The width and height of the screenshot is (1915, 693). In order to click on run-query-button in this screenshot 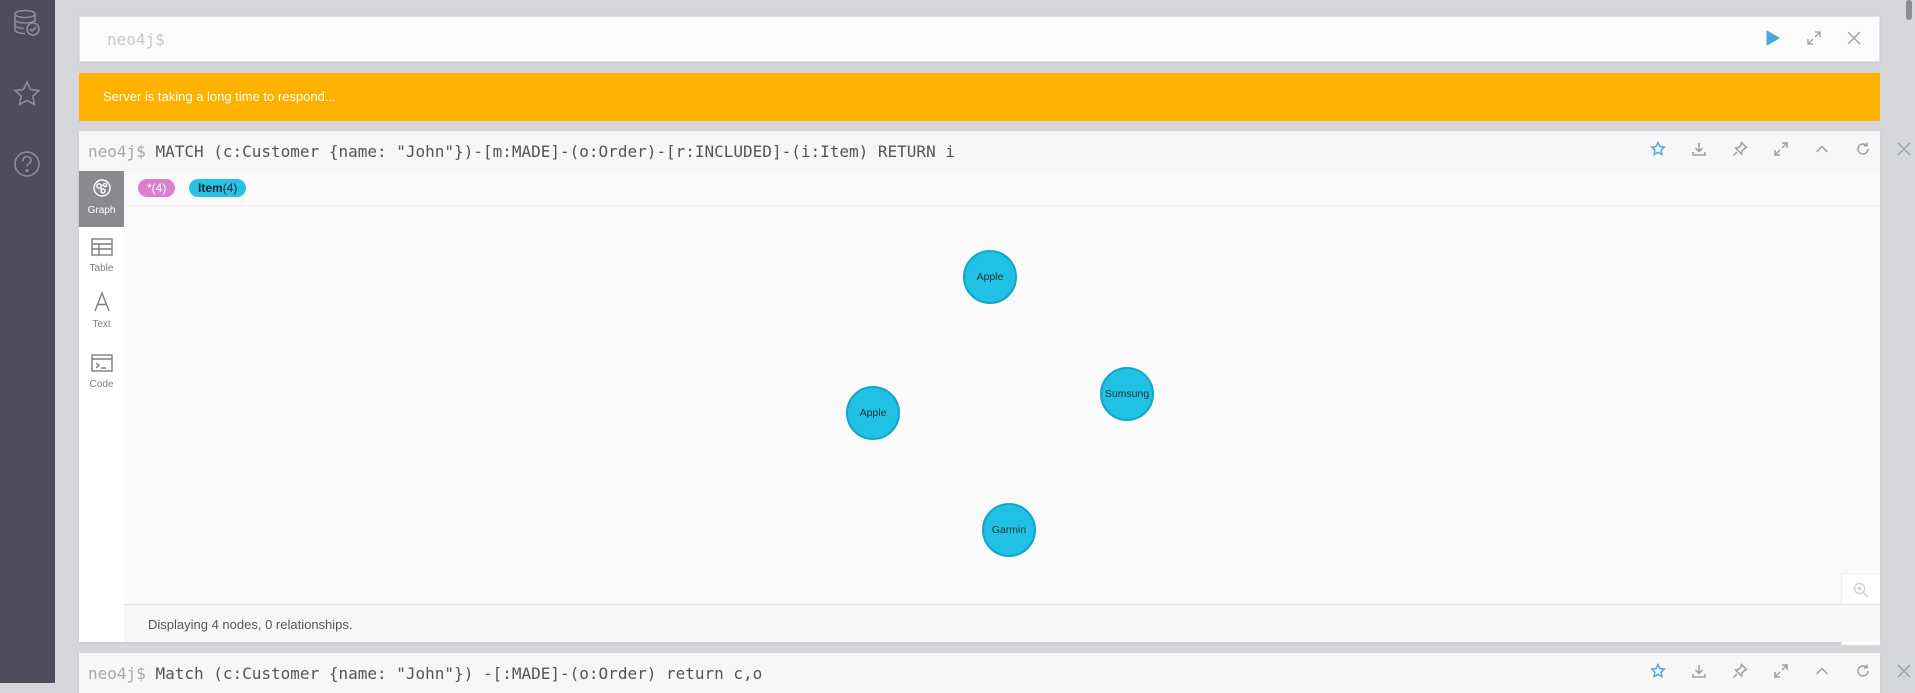, I will do `click(1773, 40)`.